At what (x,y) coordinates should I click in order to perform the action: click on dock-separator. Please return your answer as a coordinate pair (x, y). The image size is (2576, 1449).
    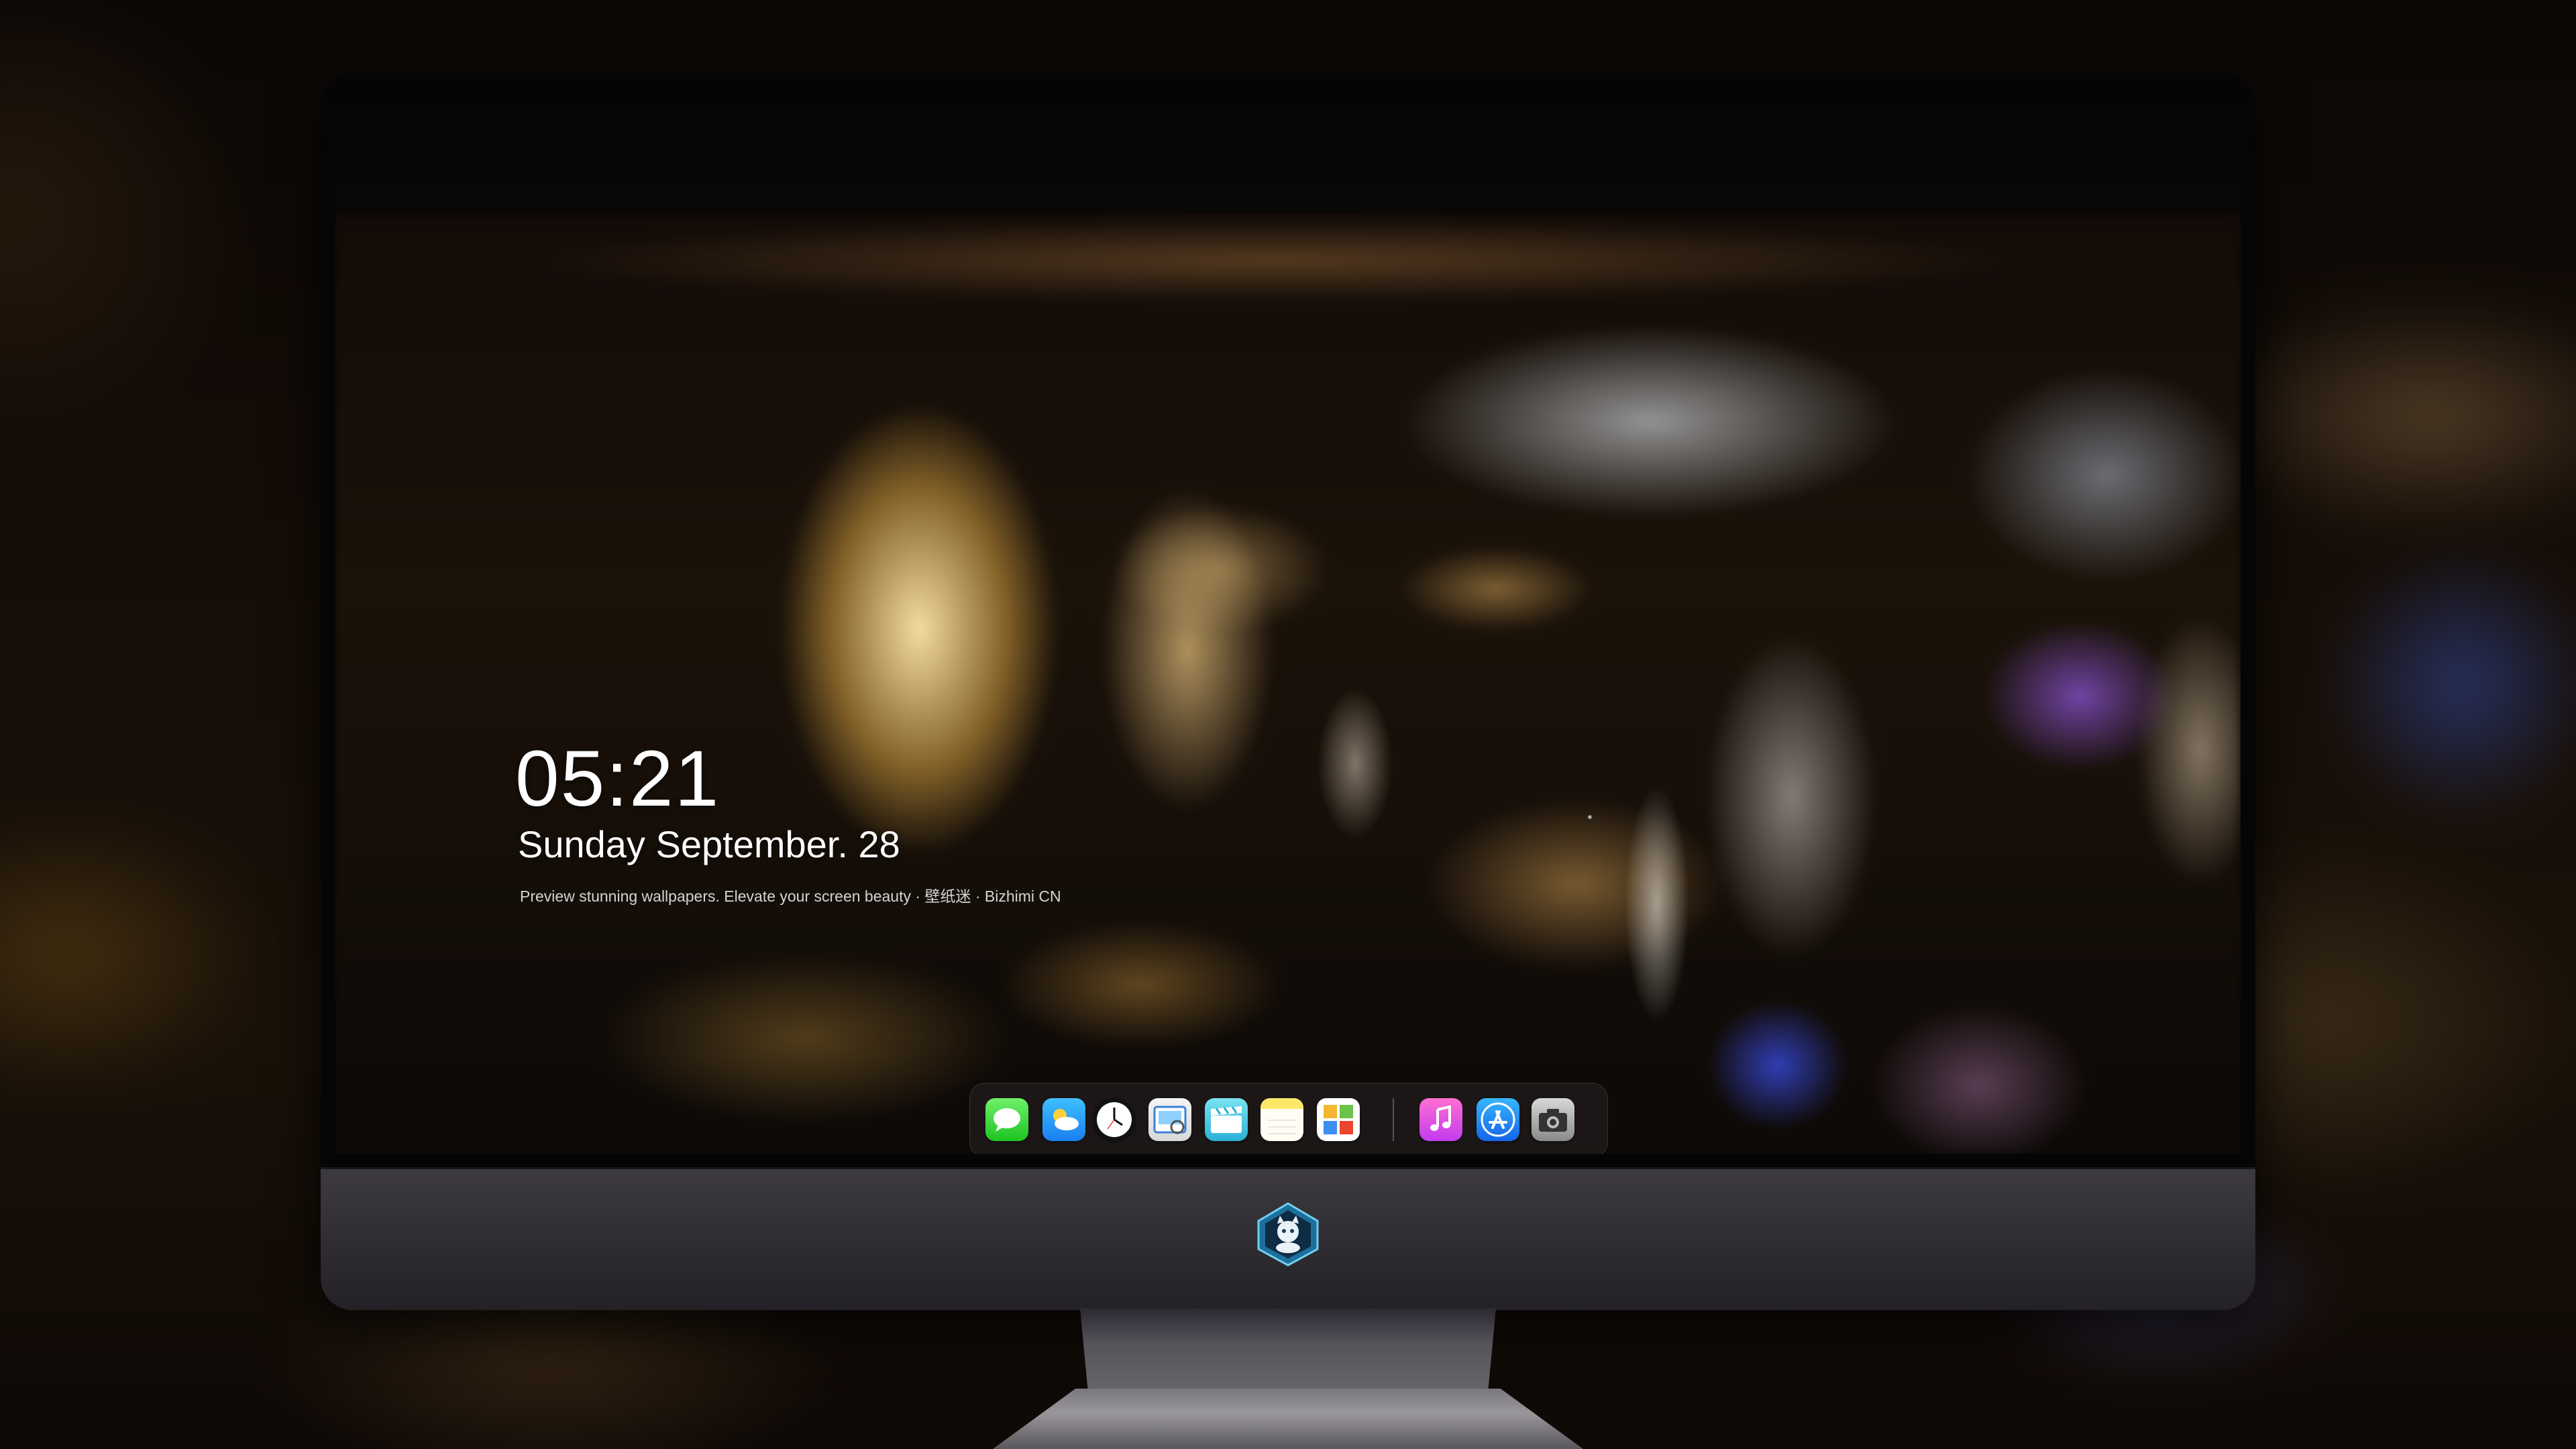
    Looking at the image, I should click on (1393, 1119).